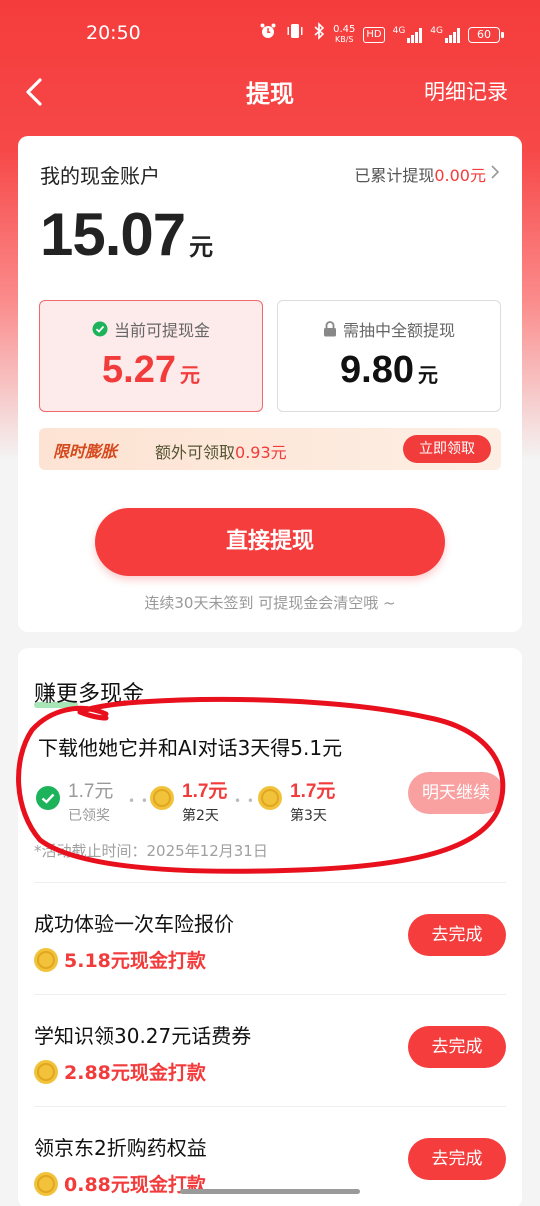 This screenshot has width=540, height=1206. I want to click on step-3: 1.7元 第3天, so click(296, 800).